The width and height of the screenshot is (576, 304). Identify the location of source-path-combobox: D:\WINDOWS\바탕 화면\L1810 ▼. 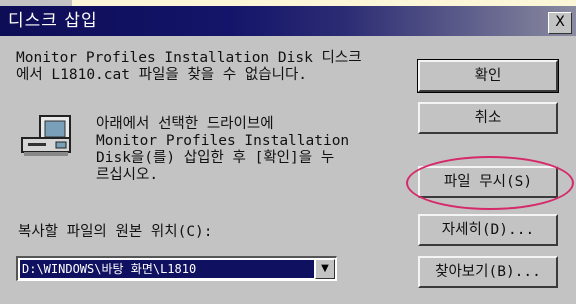
(176, 268).